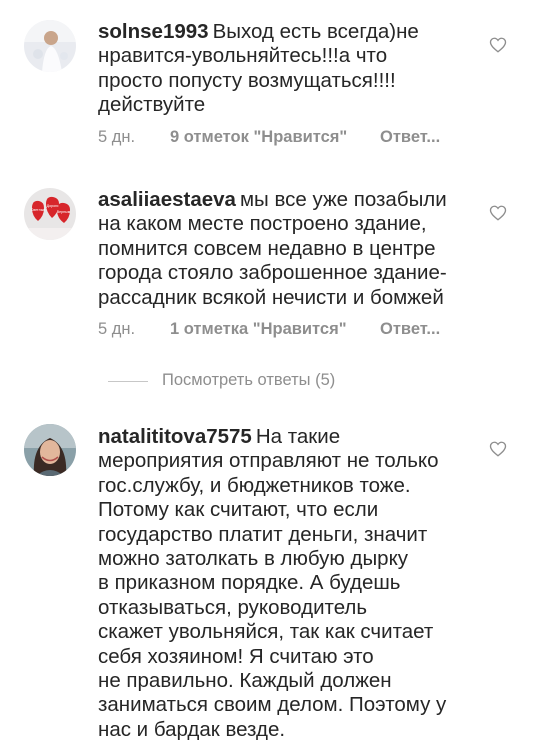  What do you see at coordinates (315, 31) in the screenshot?
I see `comment-line: Выход есть всегда)не` at bounding box center [315, 31].